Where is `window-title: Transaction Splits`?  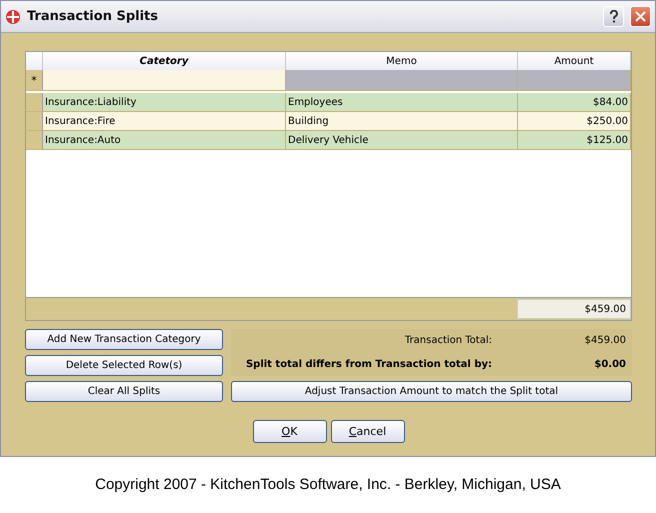
window-title: Transaction Splits is located at coordinates (93, 16).